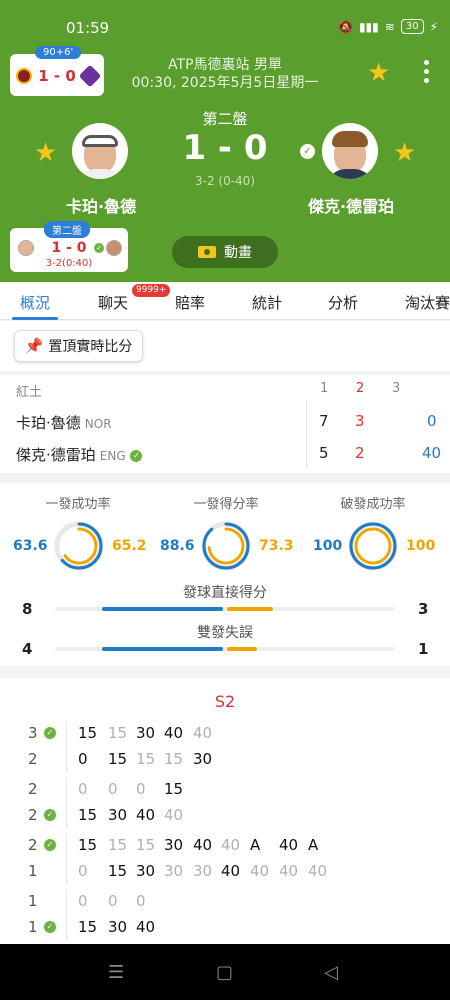 Image resolution: width=450 pixels, height=1000 pixels. What do you see at coordinates (67, 229) in the screenshot?
I see `floating-set-badge: 第二盤` at bounding box center [67, 229].